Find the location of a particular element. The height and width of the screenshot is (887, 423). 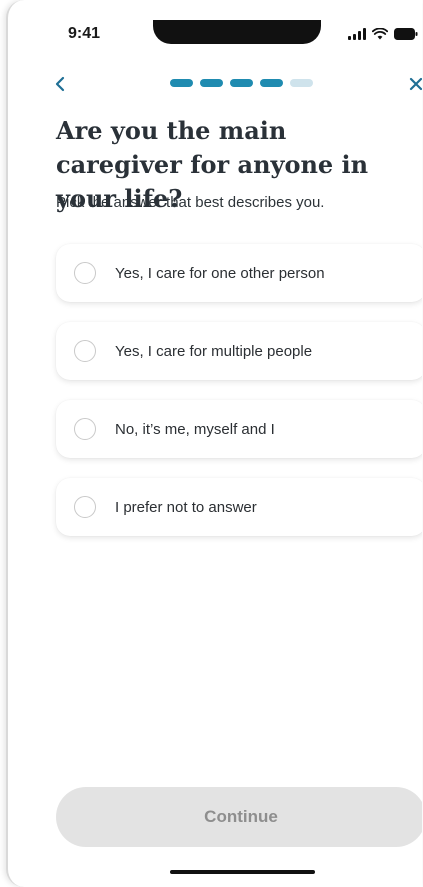

close-button is located at coordinates (413, 84).